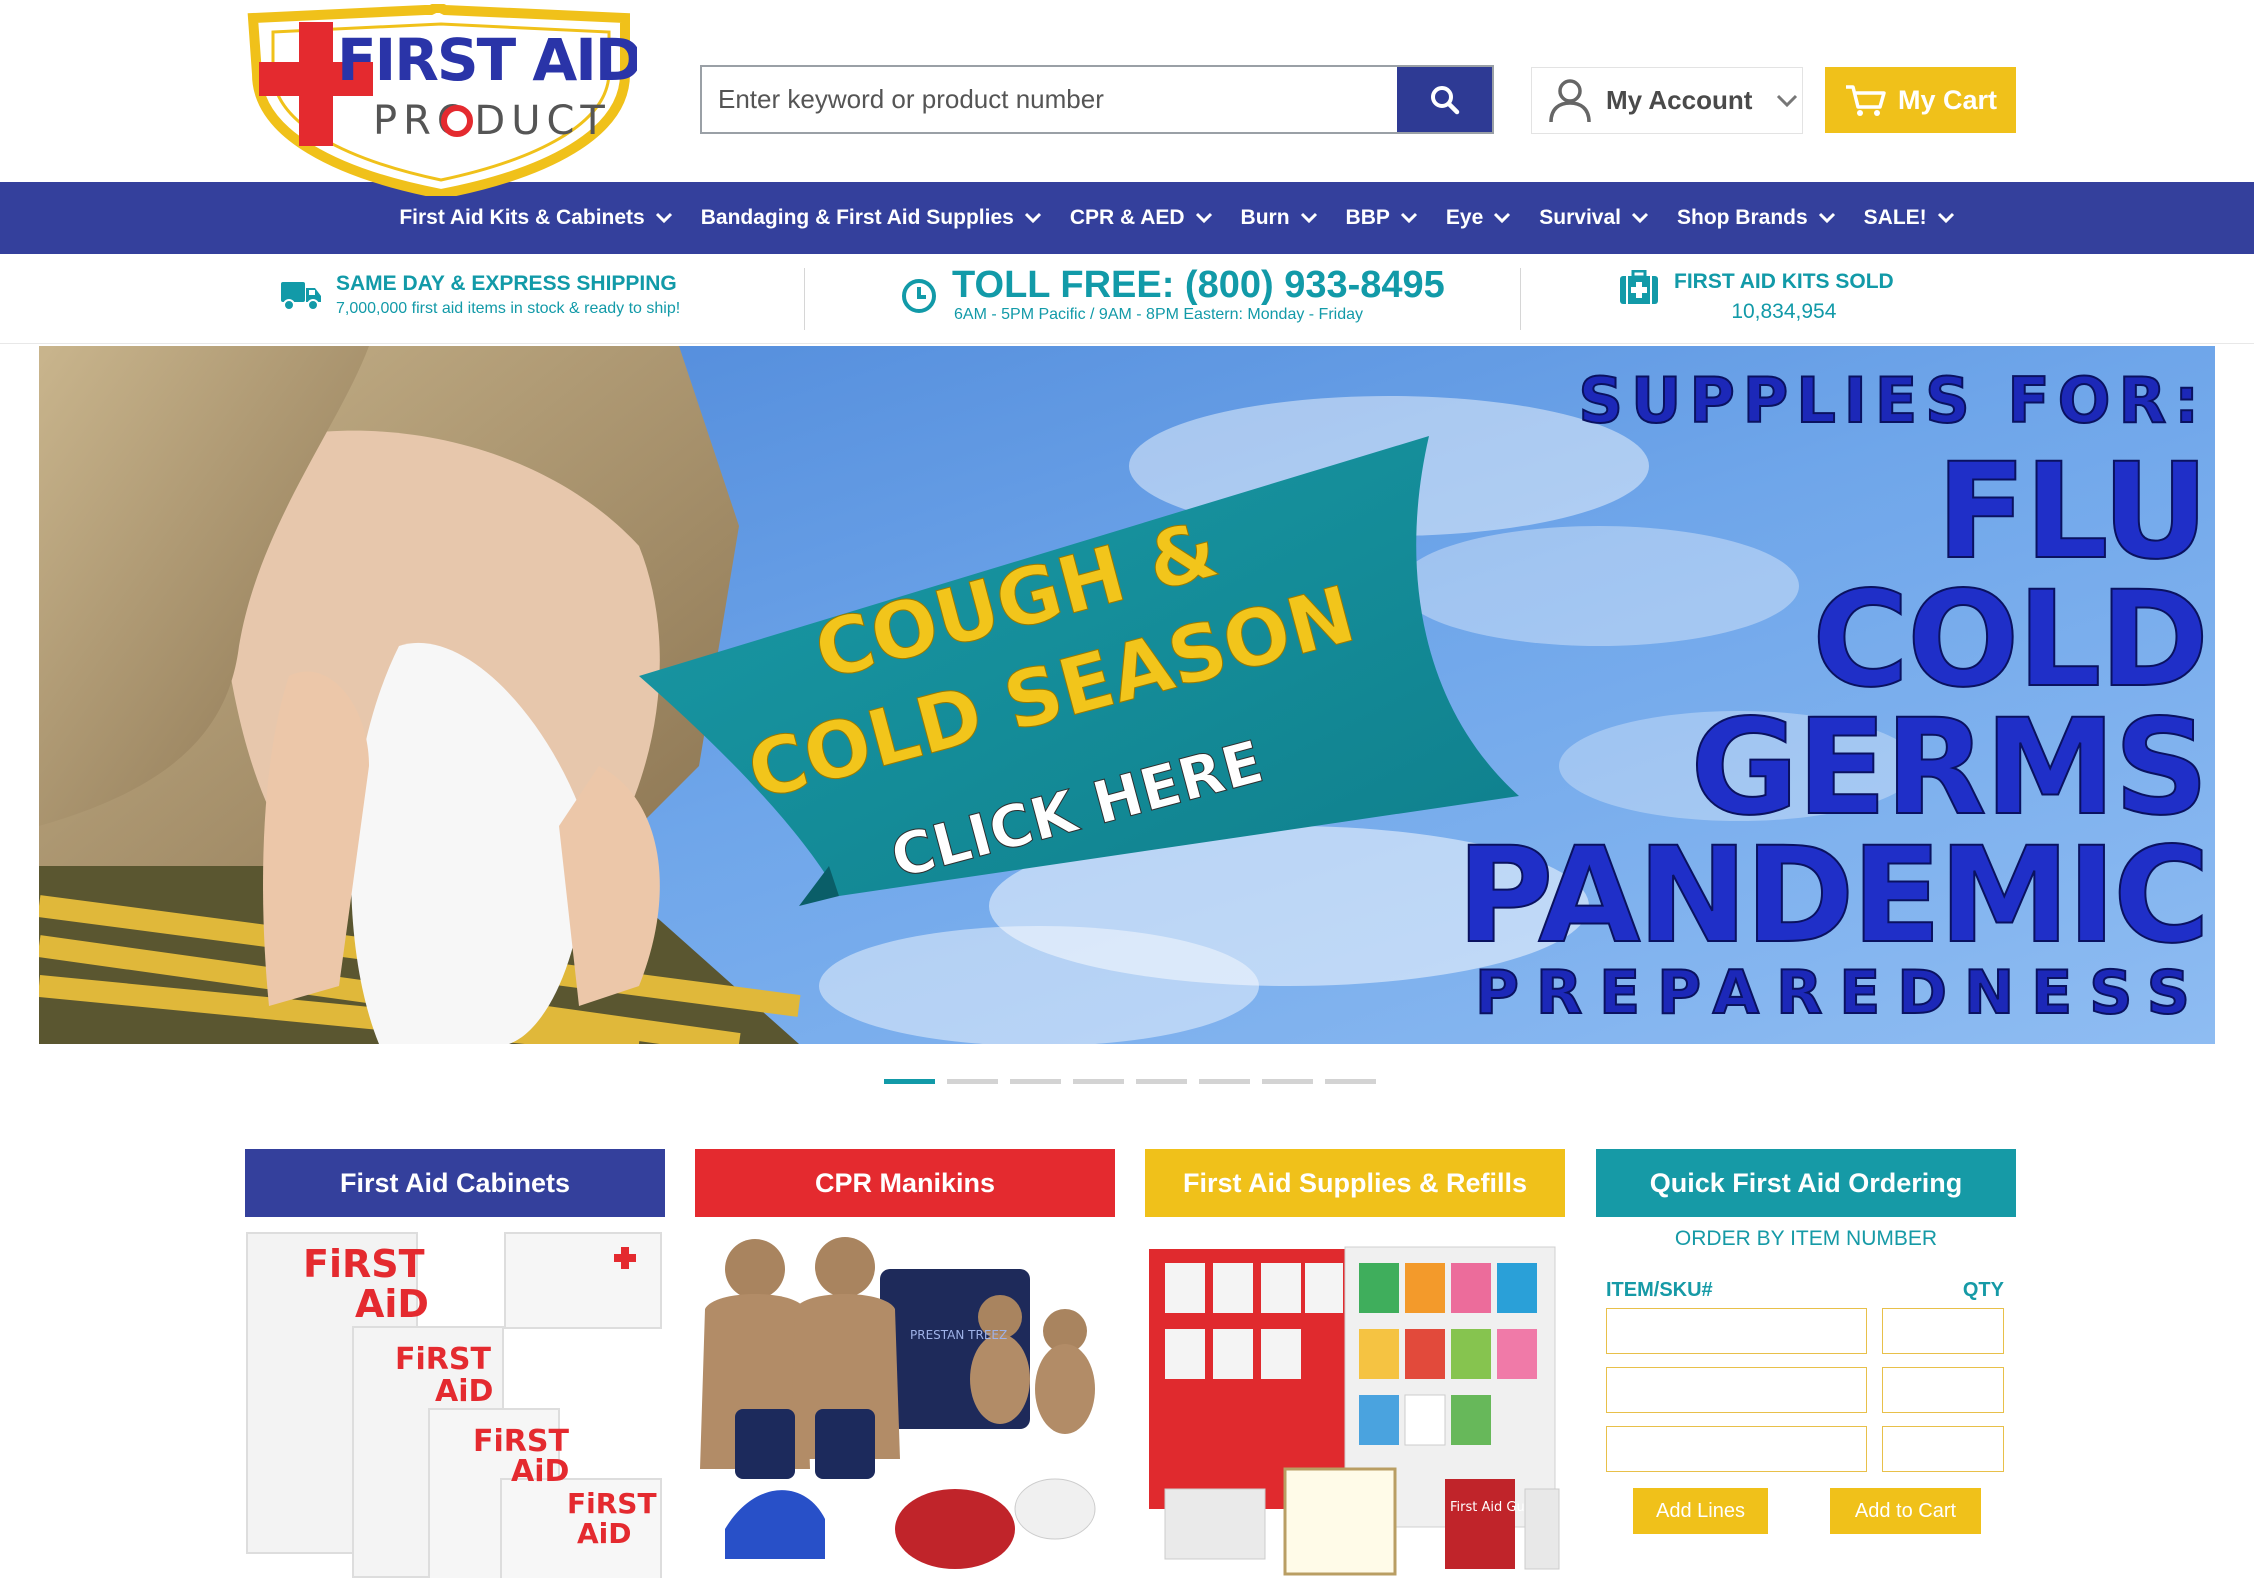 The height and width of the screenshot is (1578, 2254). What do you see at coordinates (1840, 993) in the screenshot?
I see `hero-preparedness: PREPAREDNESS` at bounding box center [1840, 993].